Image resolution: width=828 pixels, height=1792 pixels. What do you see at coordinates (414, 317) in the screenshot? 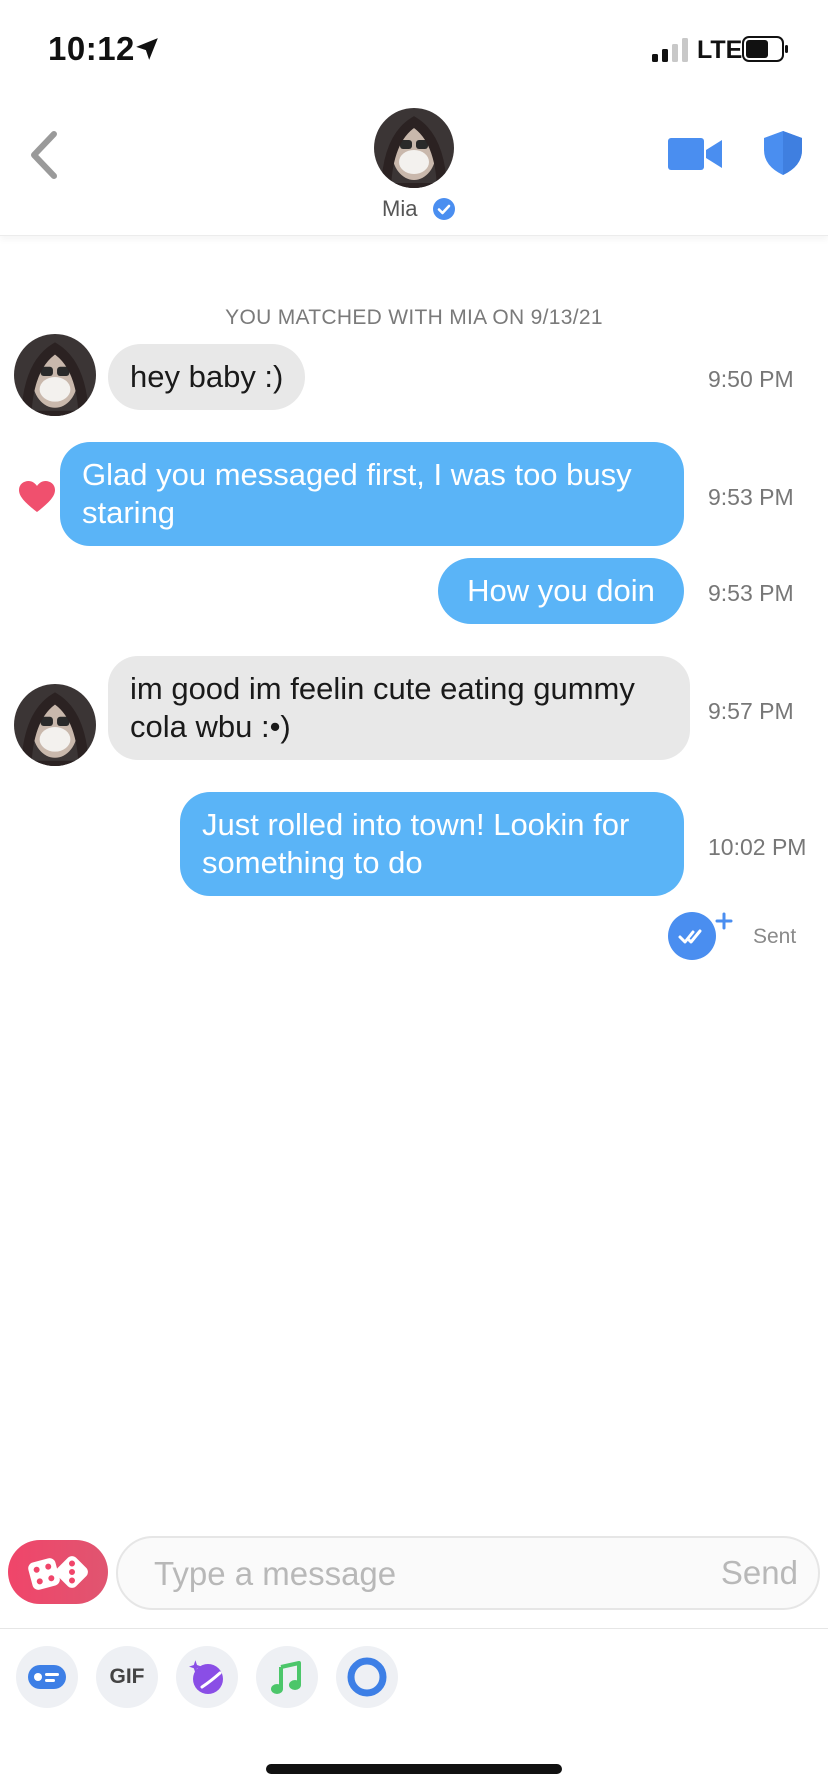
I see `match-banner: YOU MATCHED WITH MIA ON 9/13/21` at bounding box center [414, 317].